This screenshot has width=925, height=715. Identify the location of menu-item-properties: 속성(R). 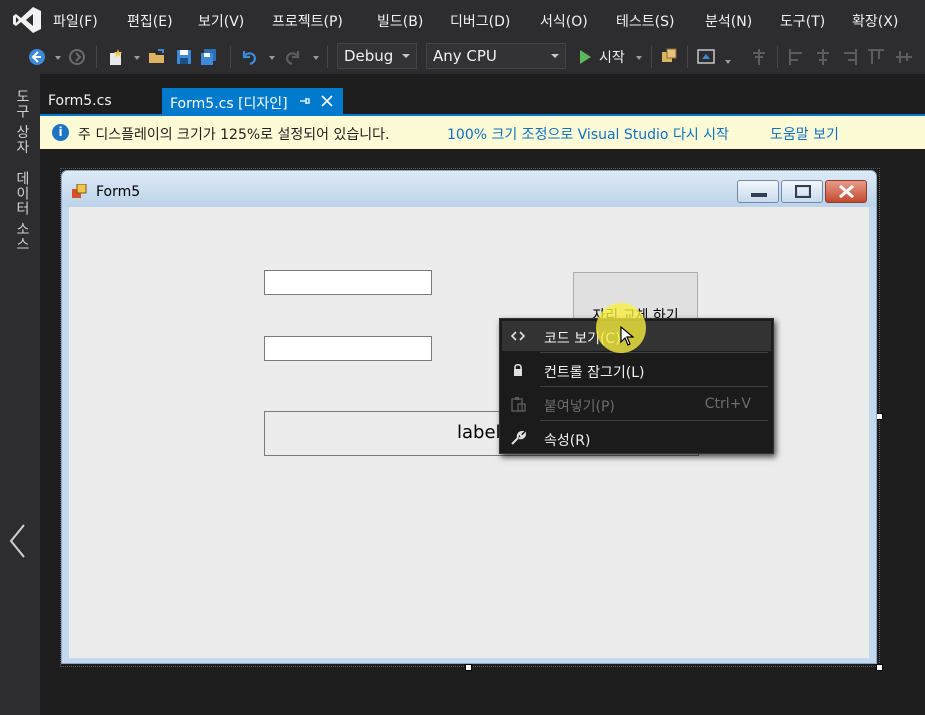
(636, 438).